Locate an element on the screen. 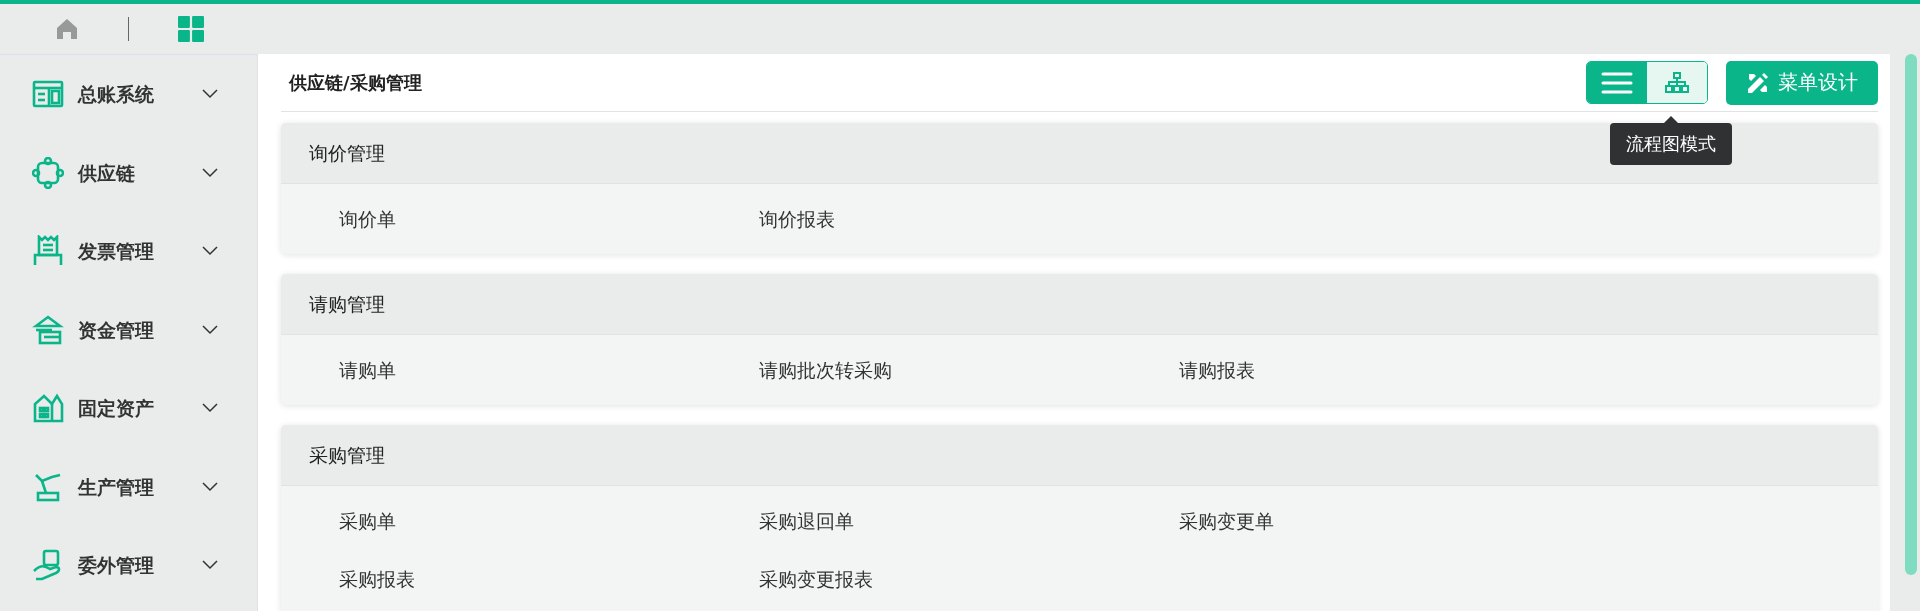 Image resolution: width=1920 pixels, height=611 pixels. menu-link: 询价报表 is located at coordinates (969, 219).